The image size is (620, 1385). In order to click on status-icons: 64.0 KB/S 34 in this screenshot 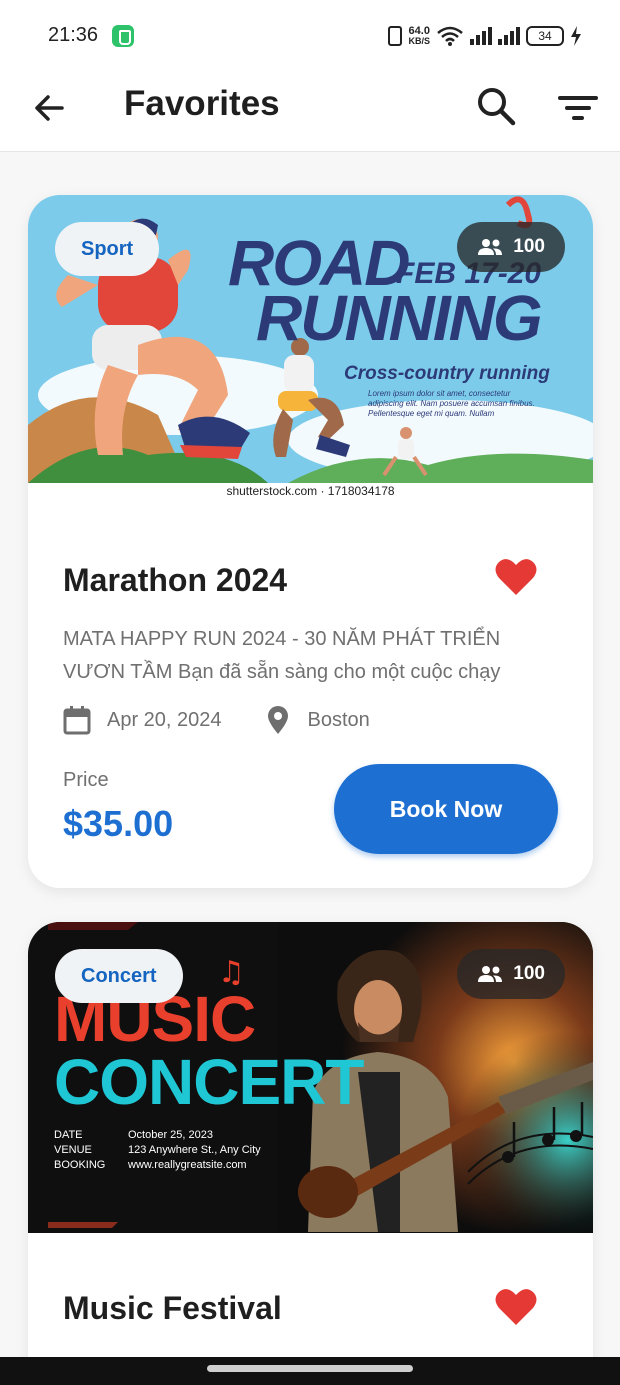, I will do `click(485, 36)`.